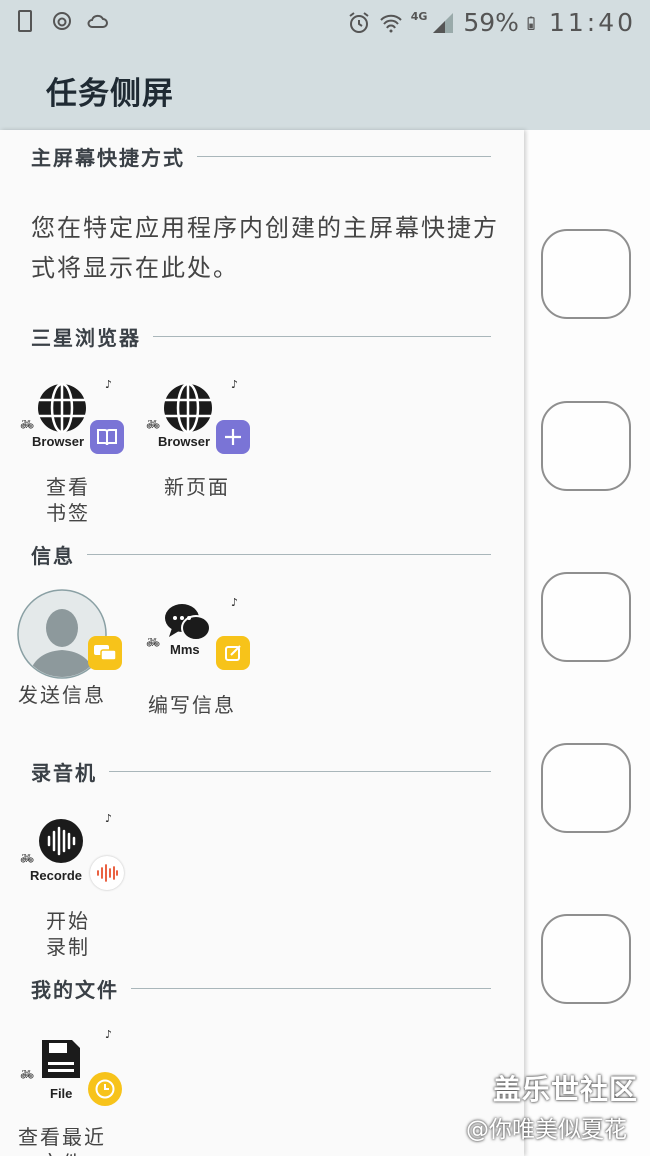 The width and height of the screenshot is (650, 1156). What do you see at coordinates (65, 647) in the screenshot?
I see `shortcut-send-message: 发送信息` at bounding box center [65, 647].